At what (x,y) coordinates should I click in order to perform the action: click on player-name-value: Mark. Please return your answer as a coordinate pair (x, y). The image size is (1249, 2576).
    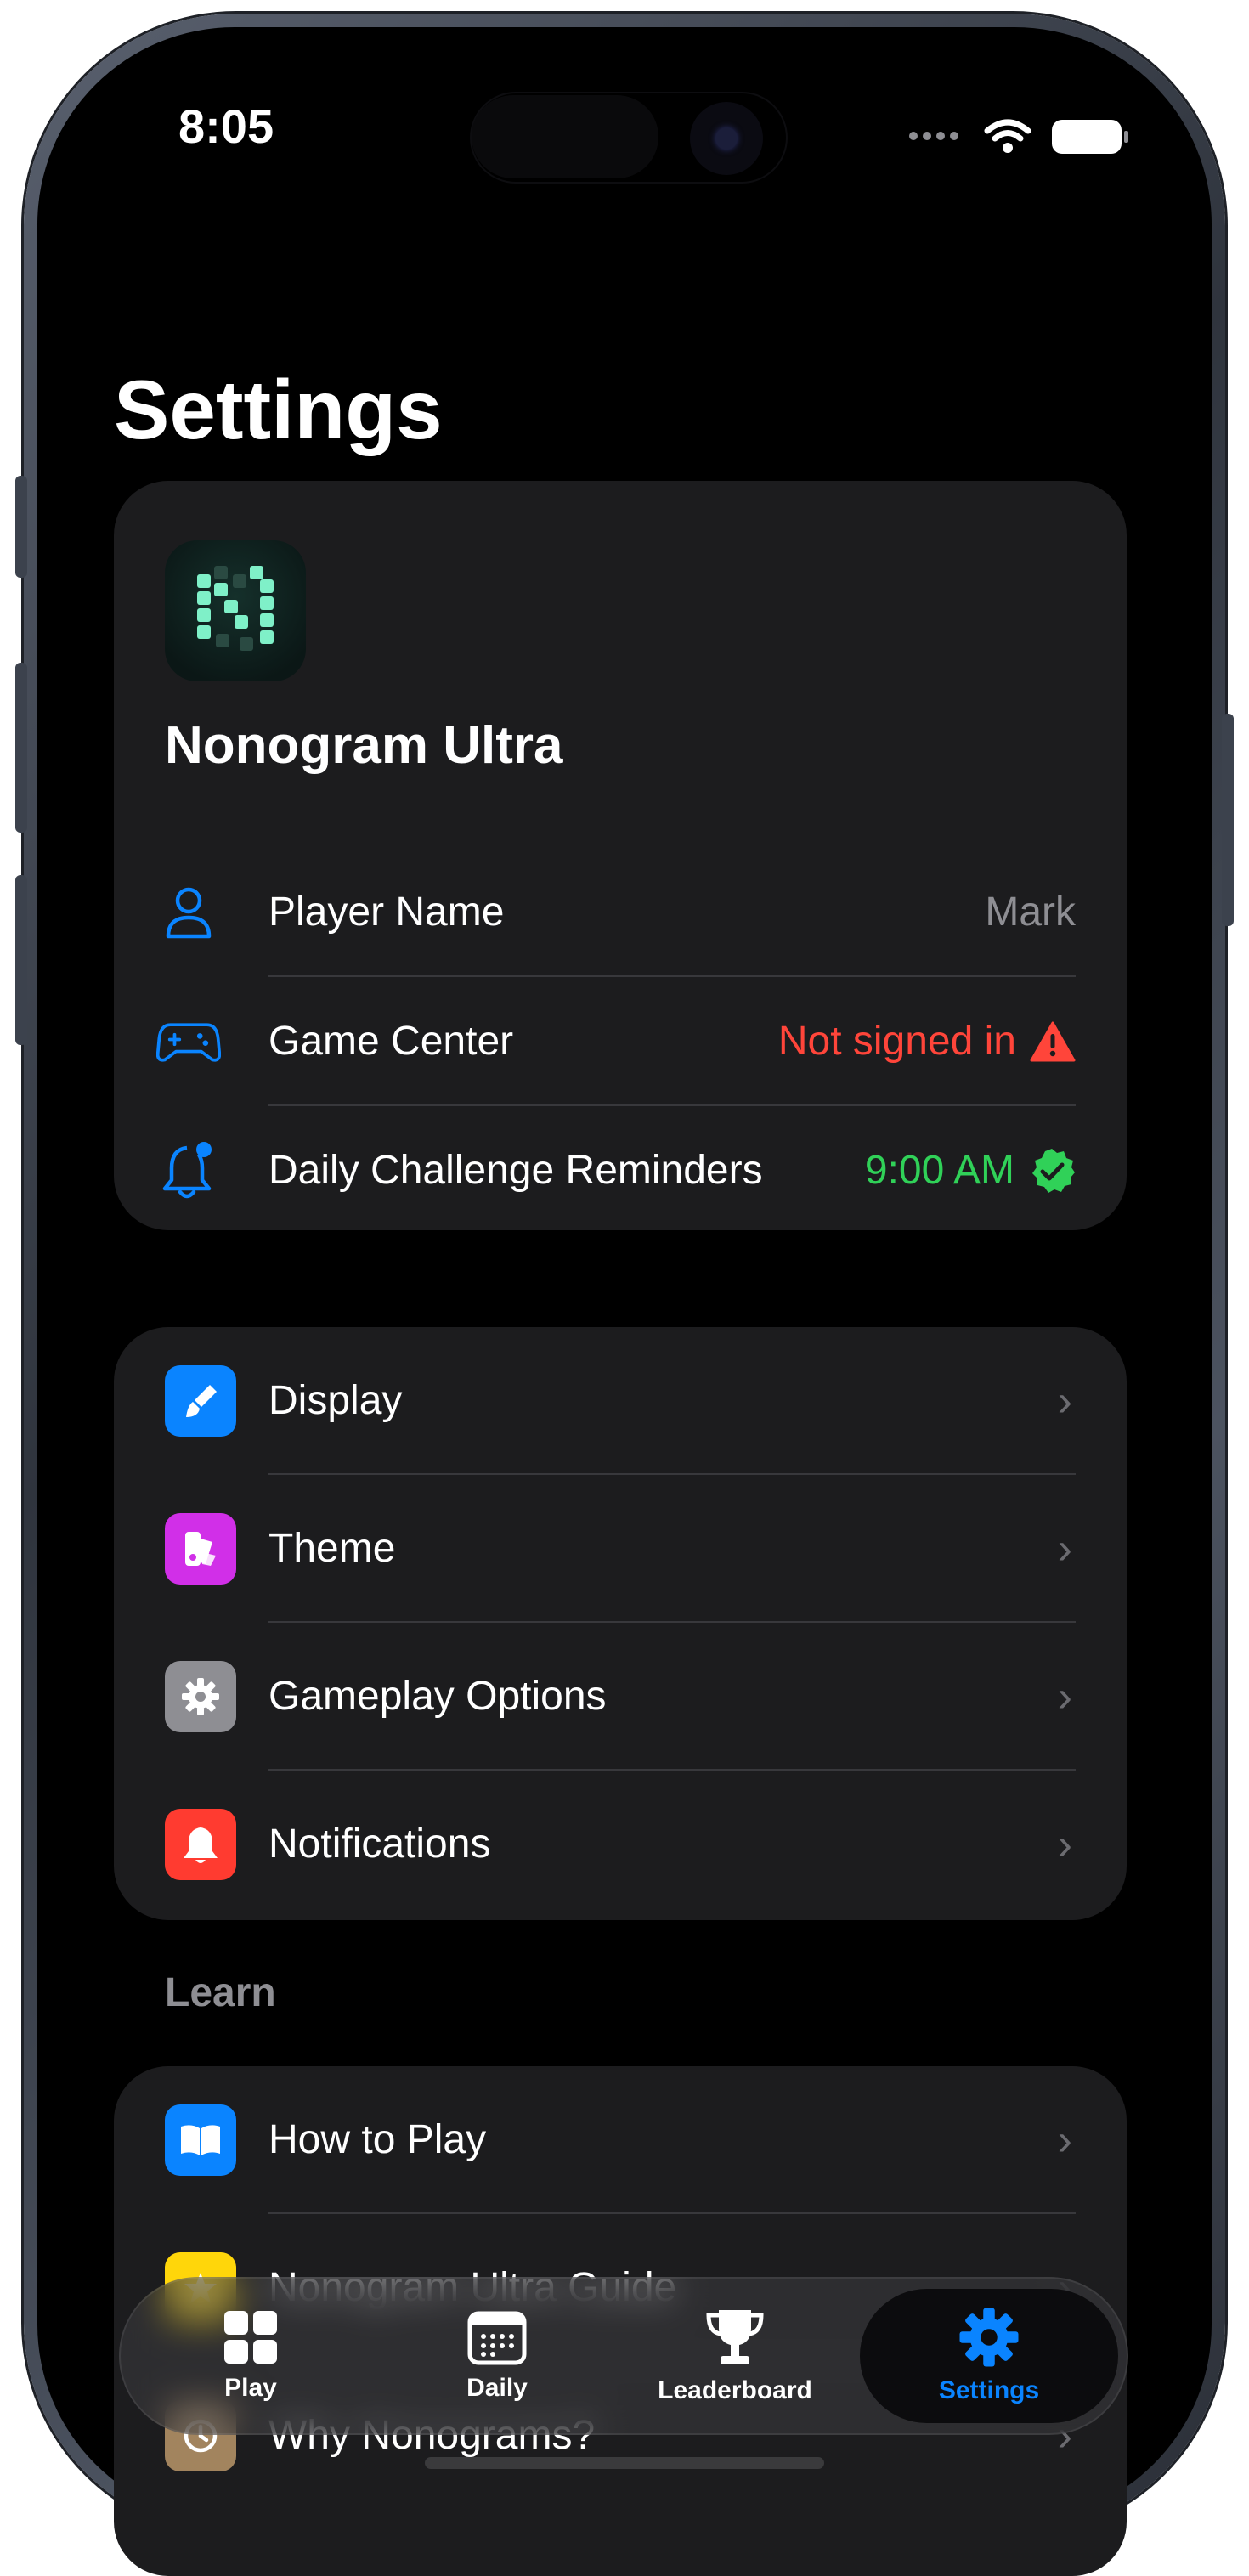
    Looking at the image, I should click on (1030, 912).